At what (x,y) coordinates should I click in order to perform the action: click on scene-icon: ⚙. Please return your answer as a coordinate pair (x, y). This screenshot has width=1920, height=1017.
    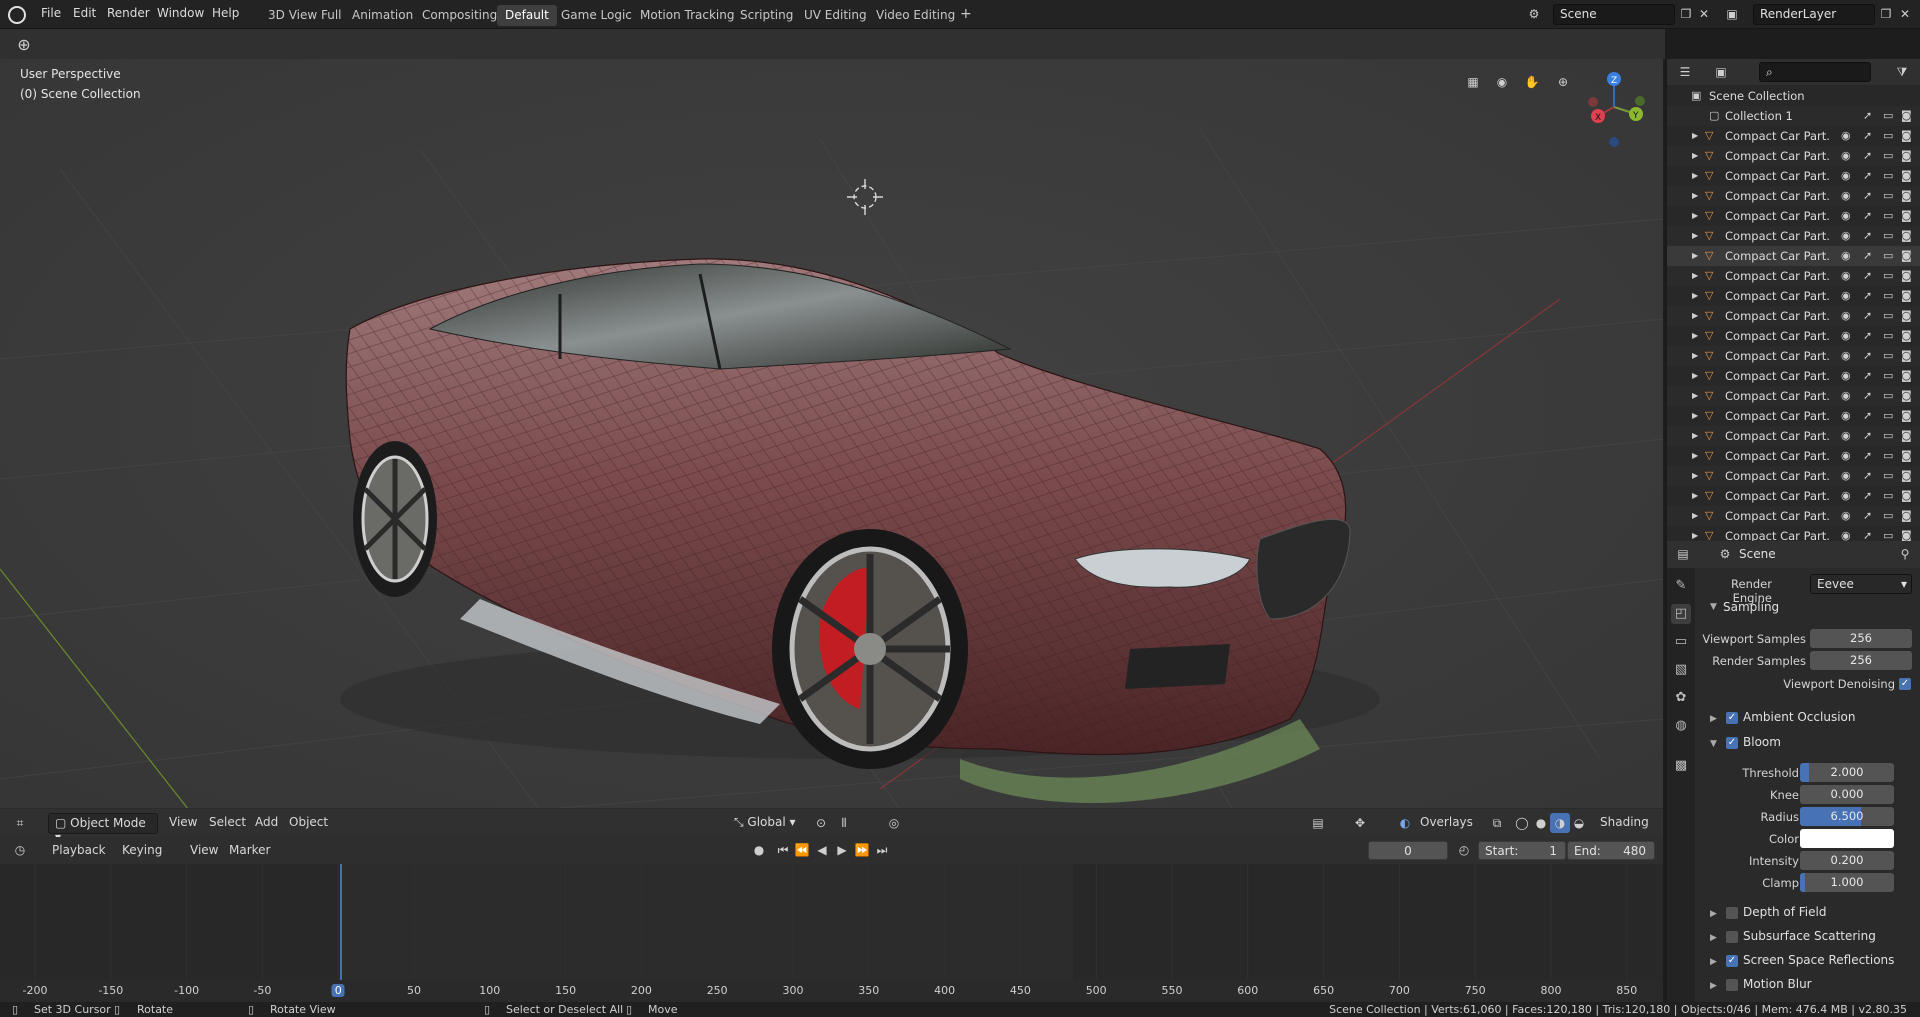
    Looking at the image, I should click on (1534, 14).